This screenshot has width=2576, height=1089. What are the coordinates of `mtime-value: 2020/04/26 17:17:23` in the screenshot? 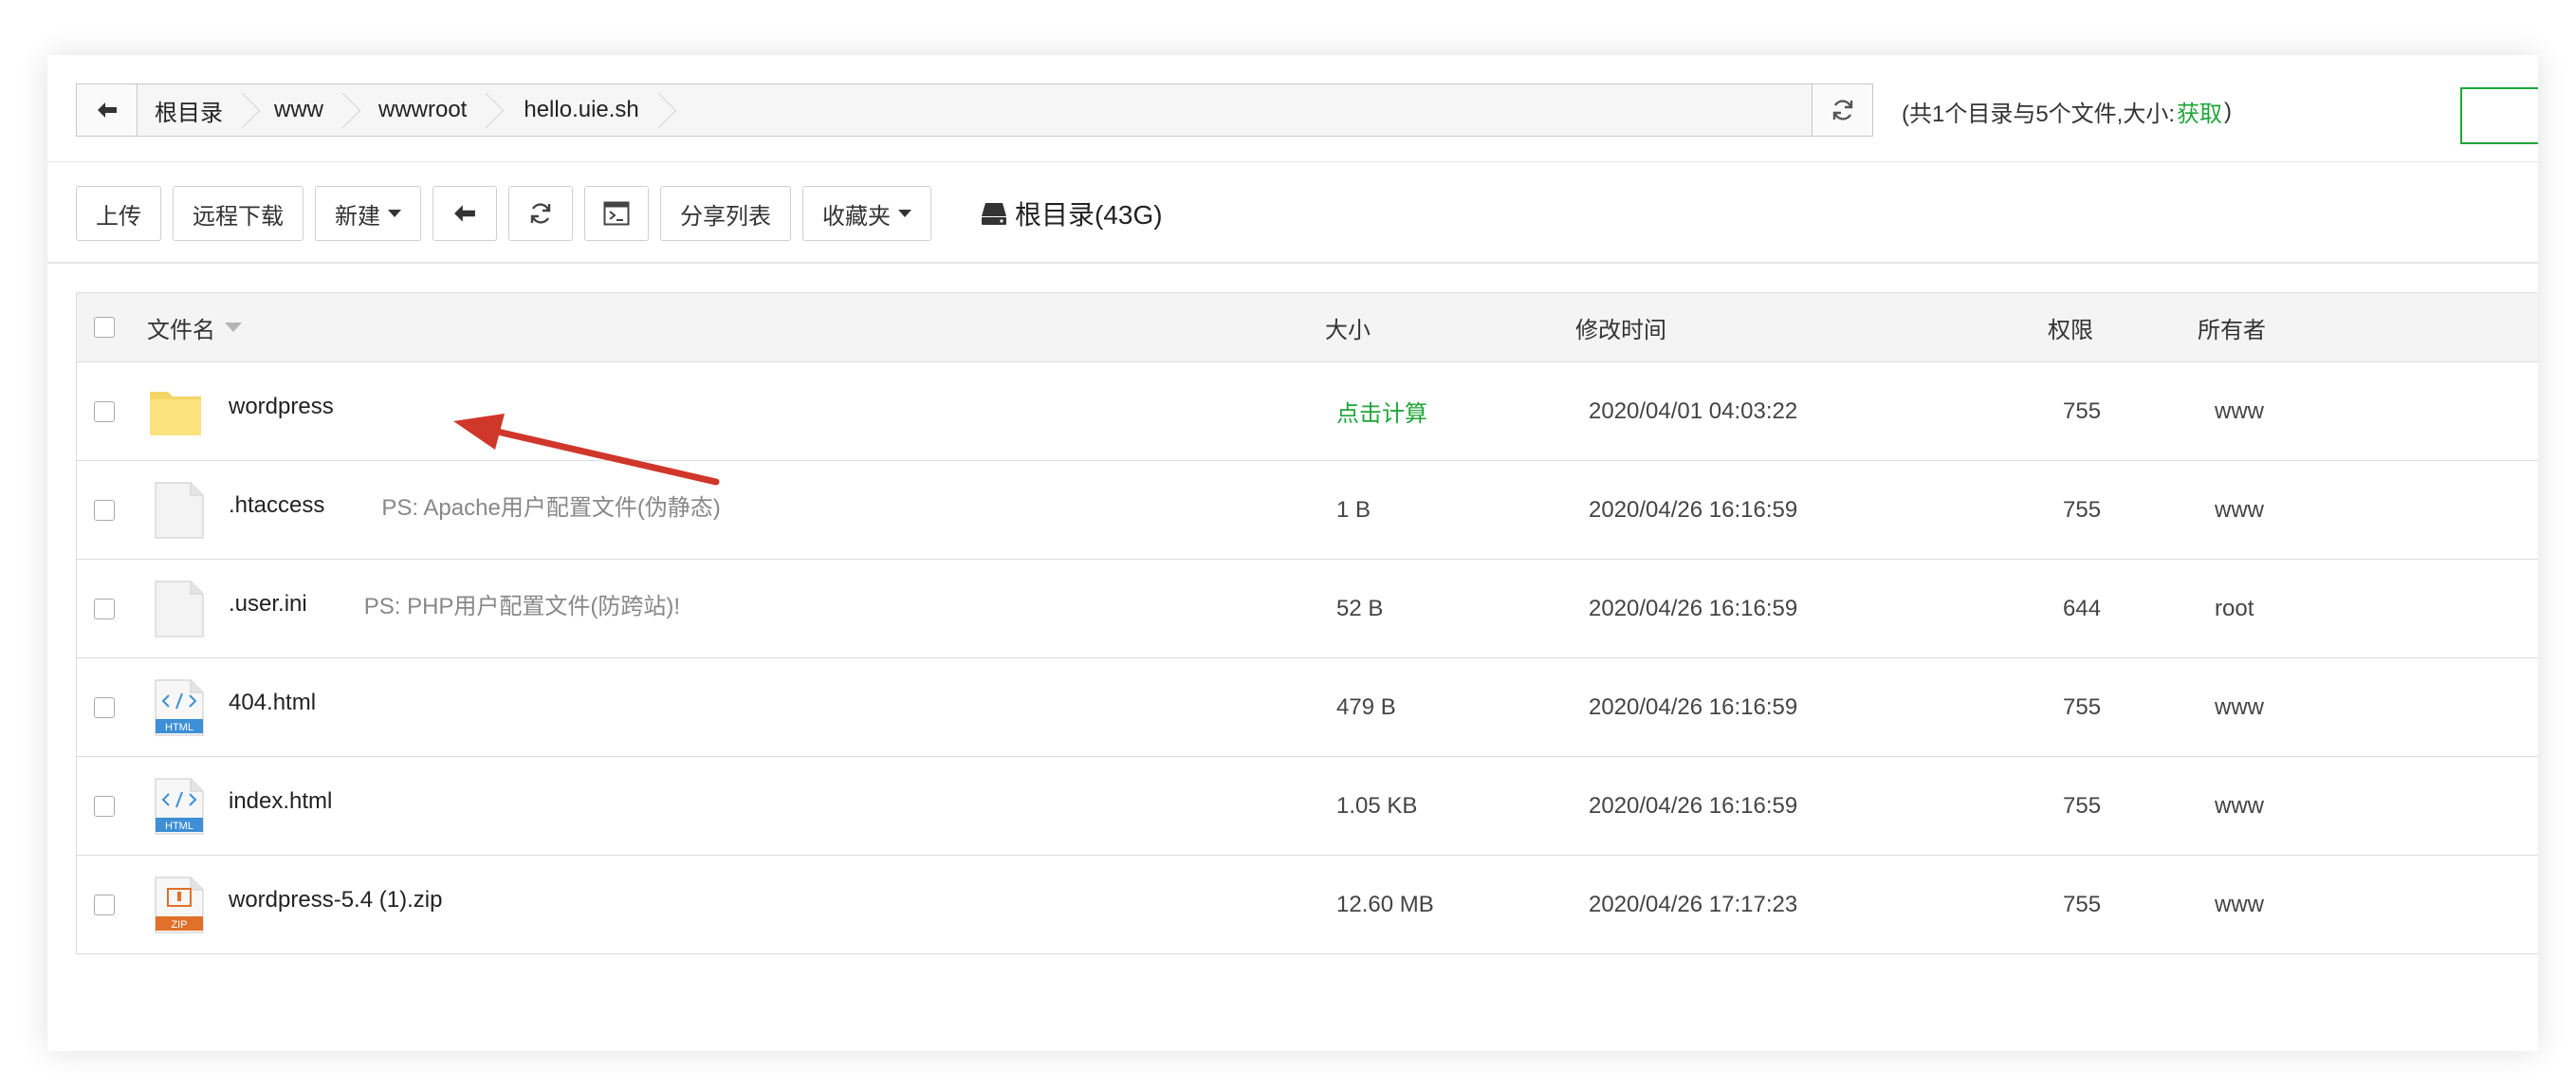 It's located at (1693, 904).